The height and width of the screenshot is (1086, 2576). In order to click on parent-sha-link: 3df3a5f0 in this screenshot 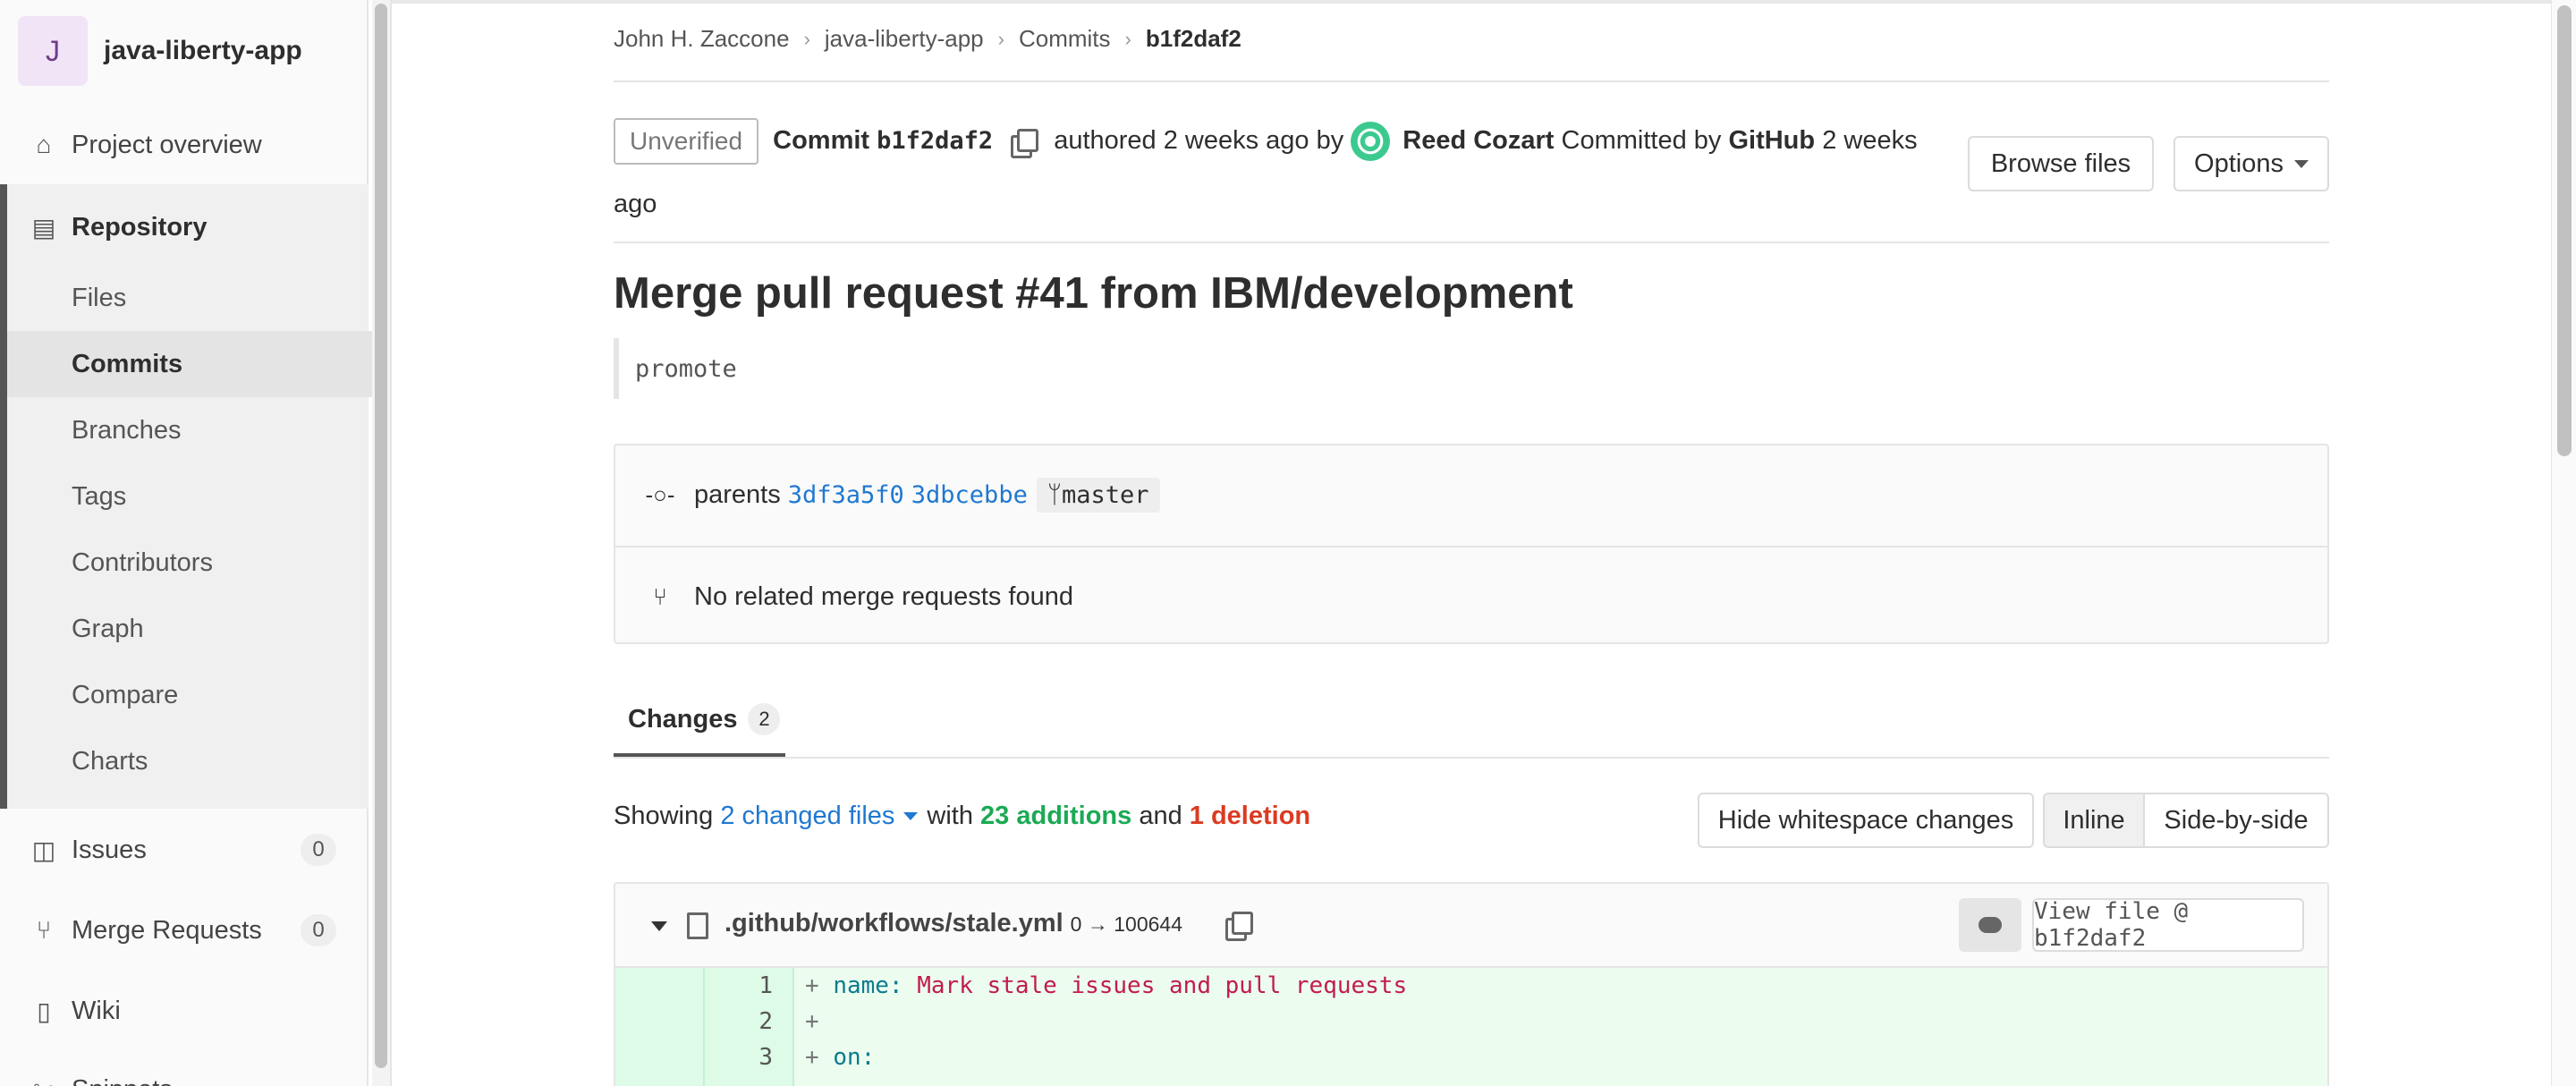, I will do `click(846, 495)`.